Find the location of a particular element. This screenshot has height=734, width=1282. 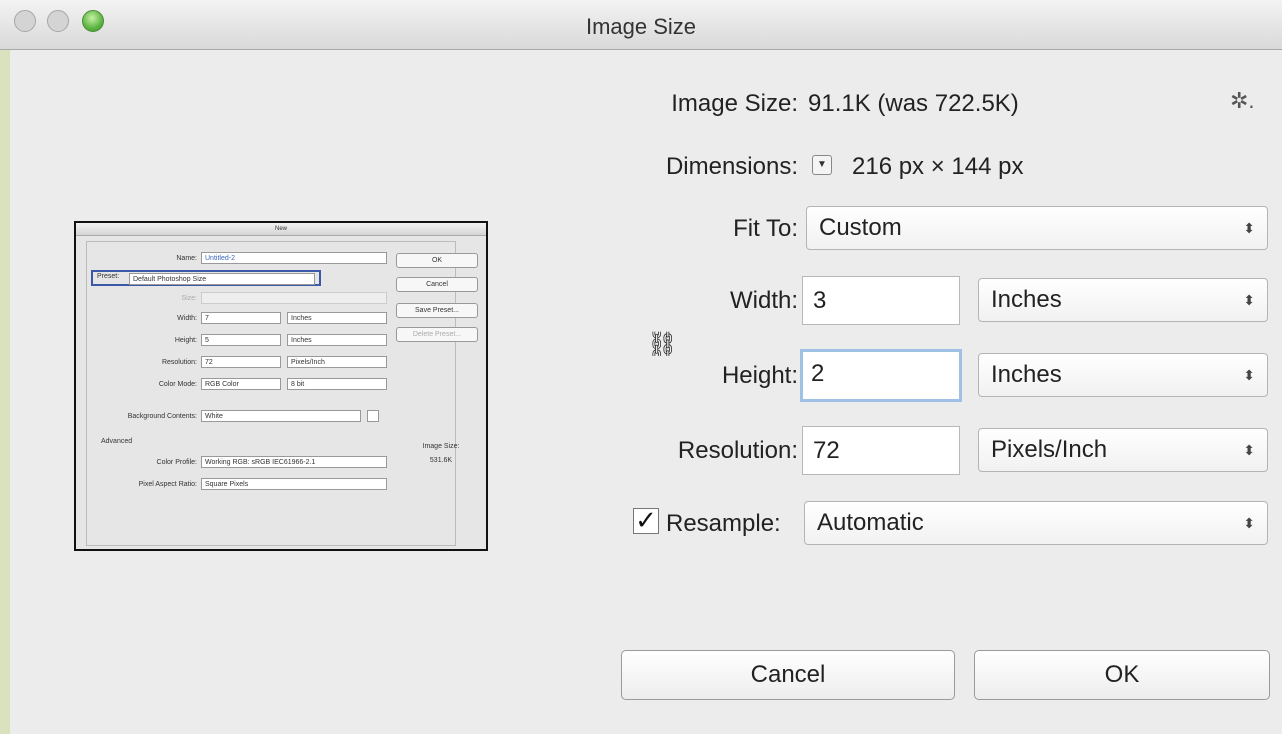

preview-resolution-unit: Pixels/Inch is located at coordinates (337, 362).